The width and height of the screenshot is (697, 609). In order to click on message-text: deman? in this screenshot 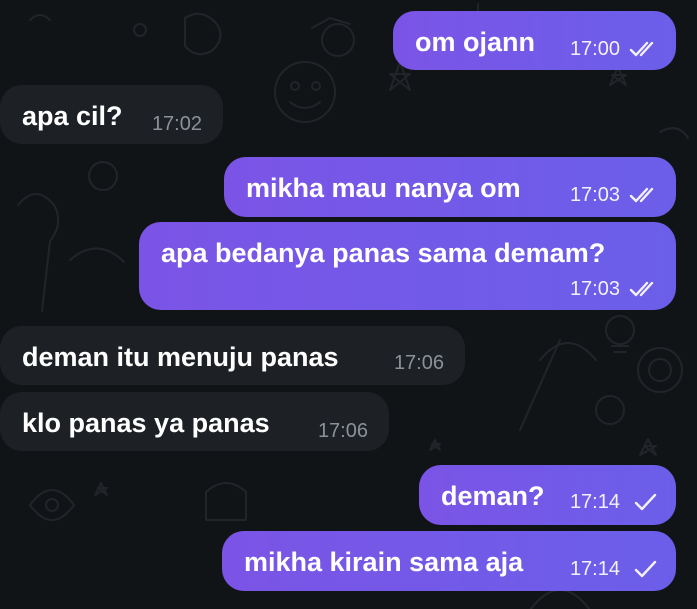, I will do `click(493, 496)`.